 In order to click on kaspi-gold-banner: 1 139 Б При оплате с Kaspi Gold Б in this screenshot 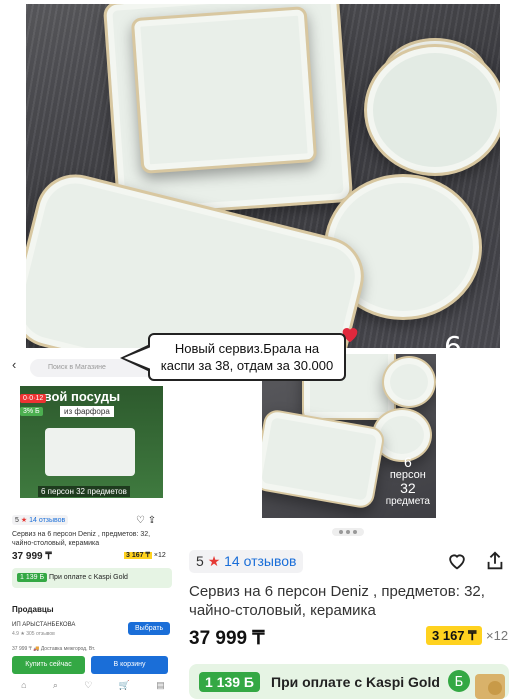, I will do `click(349, 681)`.